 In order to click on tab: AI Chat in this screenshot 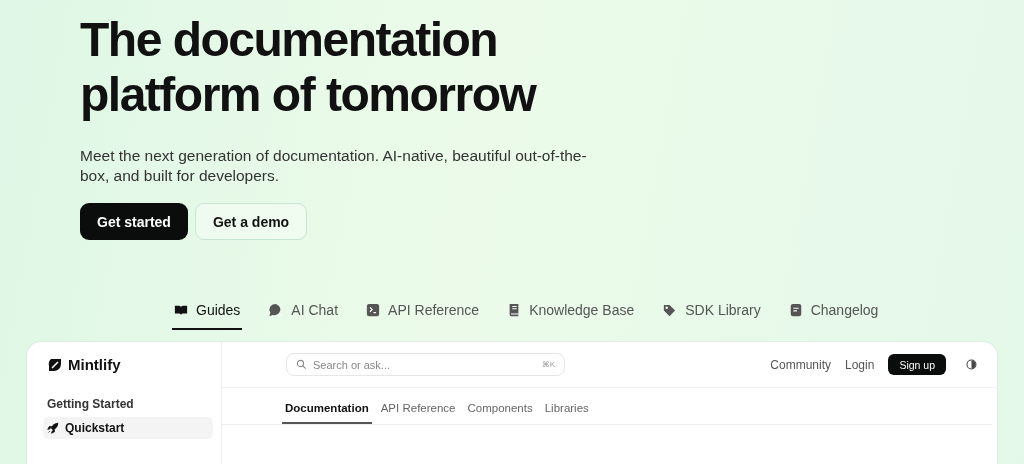, I will do `click(303, 316)`.